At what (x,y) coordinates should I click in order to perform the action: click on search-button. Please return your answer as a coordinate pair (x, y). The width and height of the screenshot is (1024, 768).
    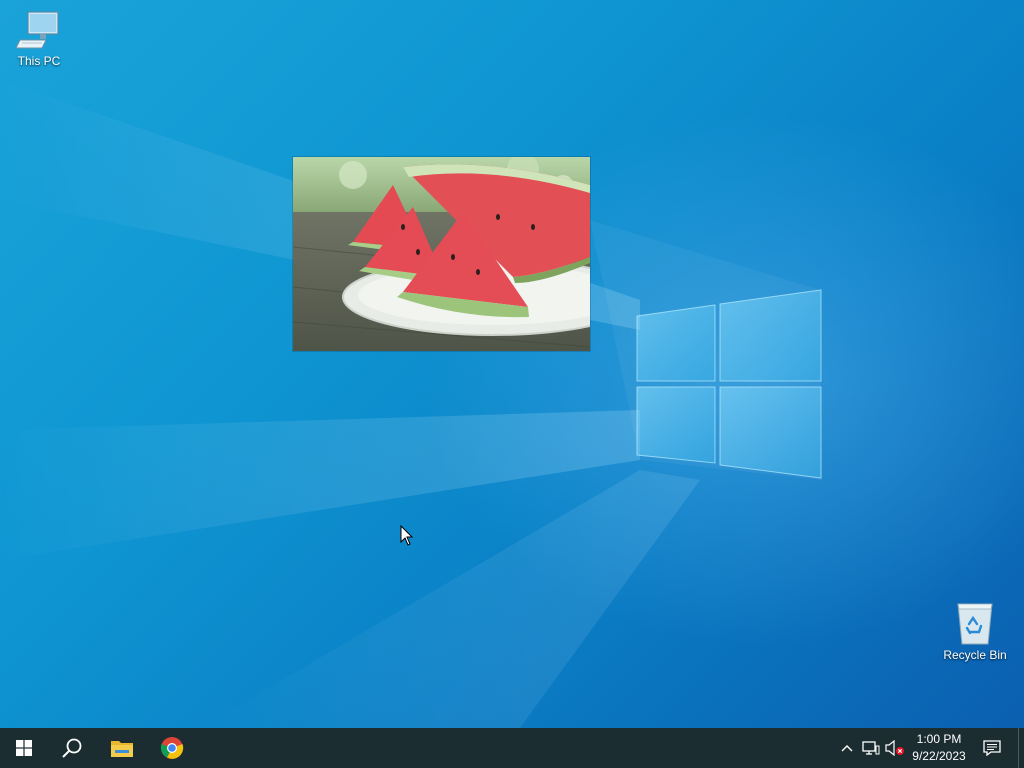
    Looking at the image, I should click on (72, 748).